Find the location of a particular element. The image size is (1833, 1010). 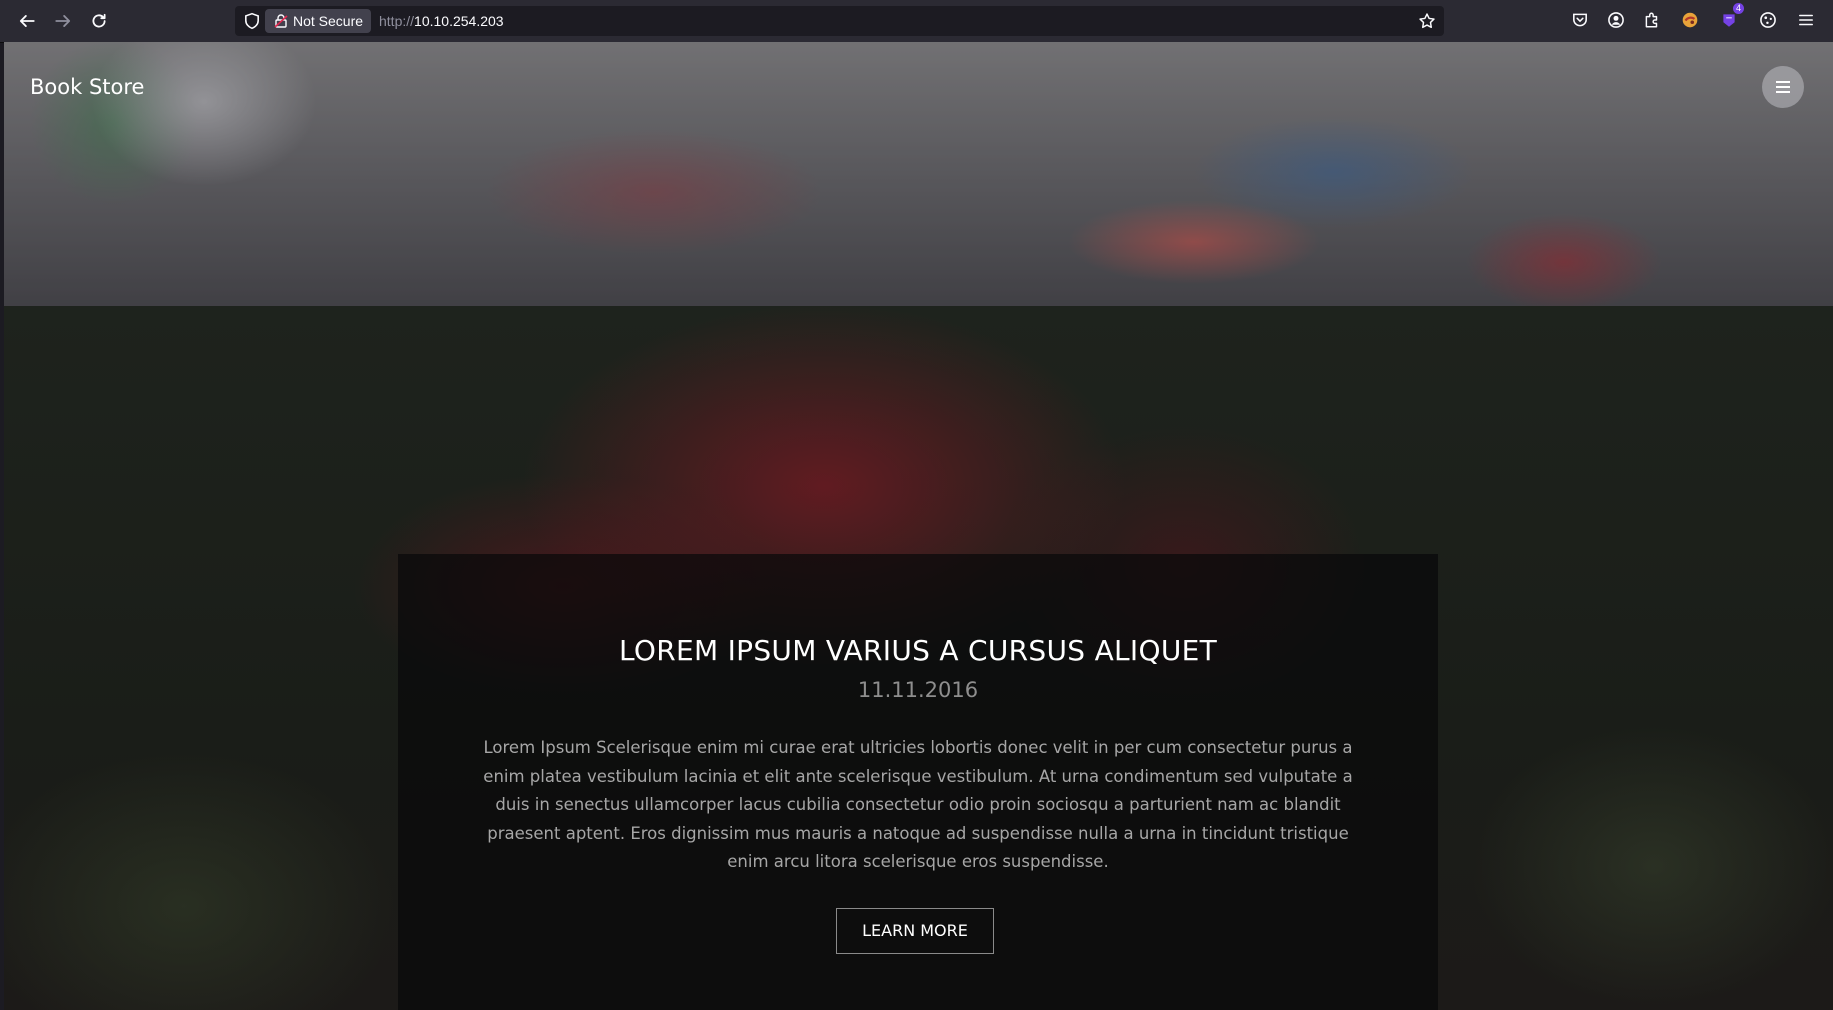

back-icon is located at coordinates (27, 21).